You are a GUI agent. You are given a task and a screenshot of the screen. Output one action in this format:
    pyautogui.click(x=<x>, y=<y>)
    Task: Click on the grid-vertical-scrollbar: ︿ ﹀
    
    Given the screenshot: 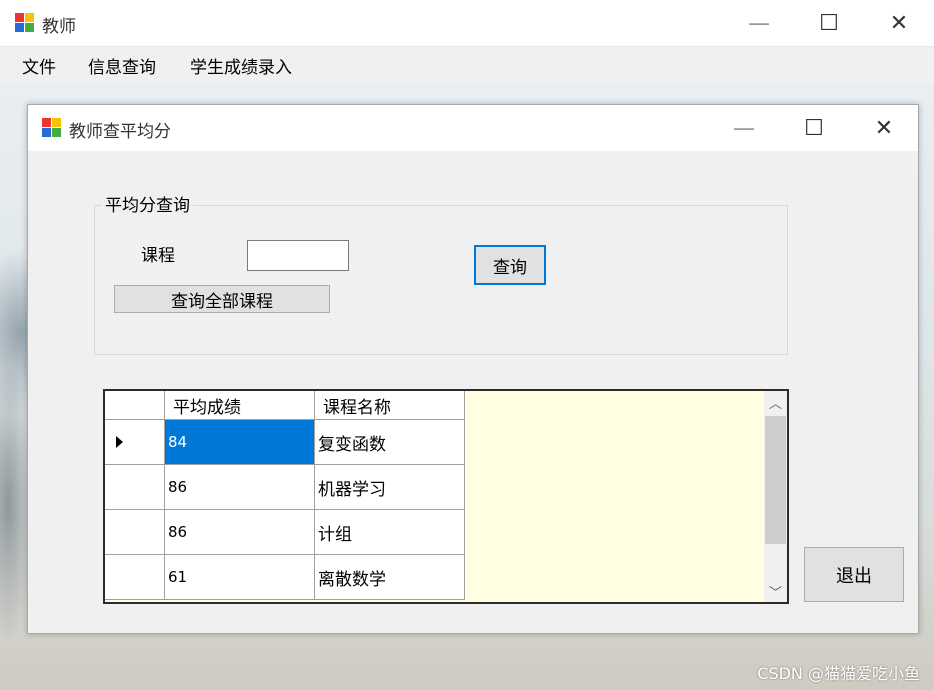 What is the action you would take?
    pyautogui.click(x=775, y=496)
    